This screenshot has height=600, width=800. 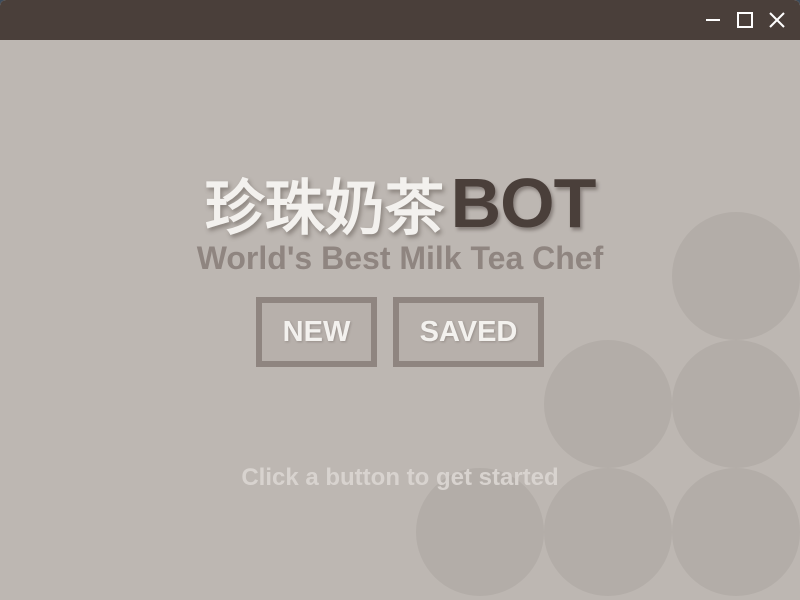 I want to click on start-hint: Click a button to get started, so click(x=400, y=477).